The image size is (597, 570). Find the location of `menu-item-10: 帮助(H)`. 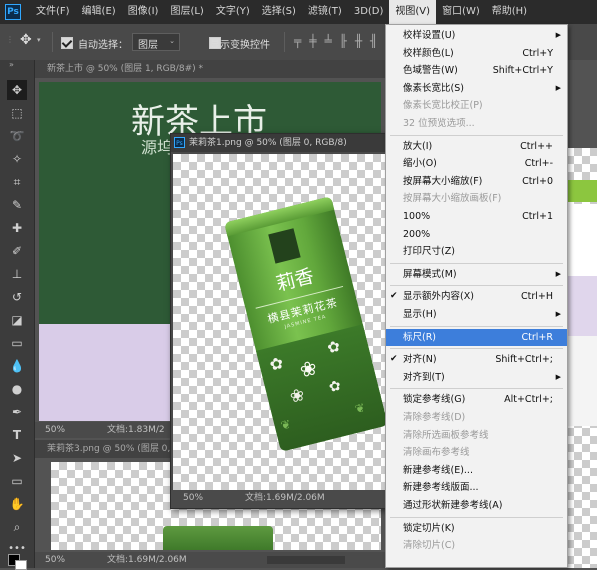

menu-item-10: 帮助(H) is located at coordinates (509, 12).